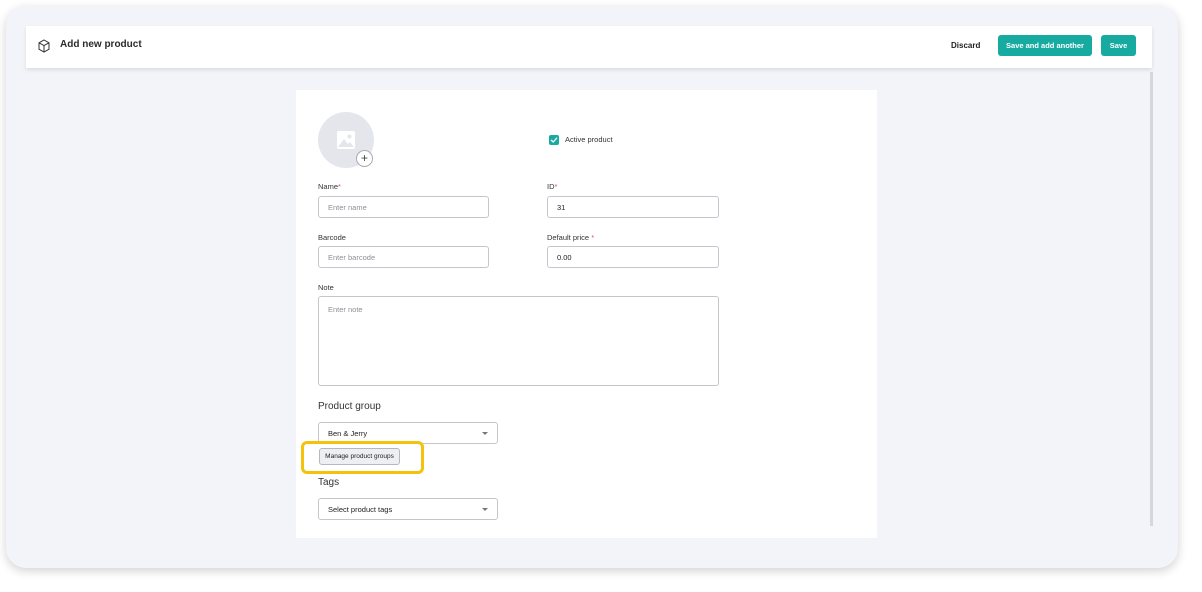  I want to click on id-field: 31, so click(633, 207).